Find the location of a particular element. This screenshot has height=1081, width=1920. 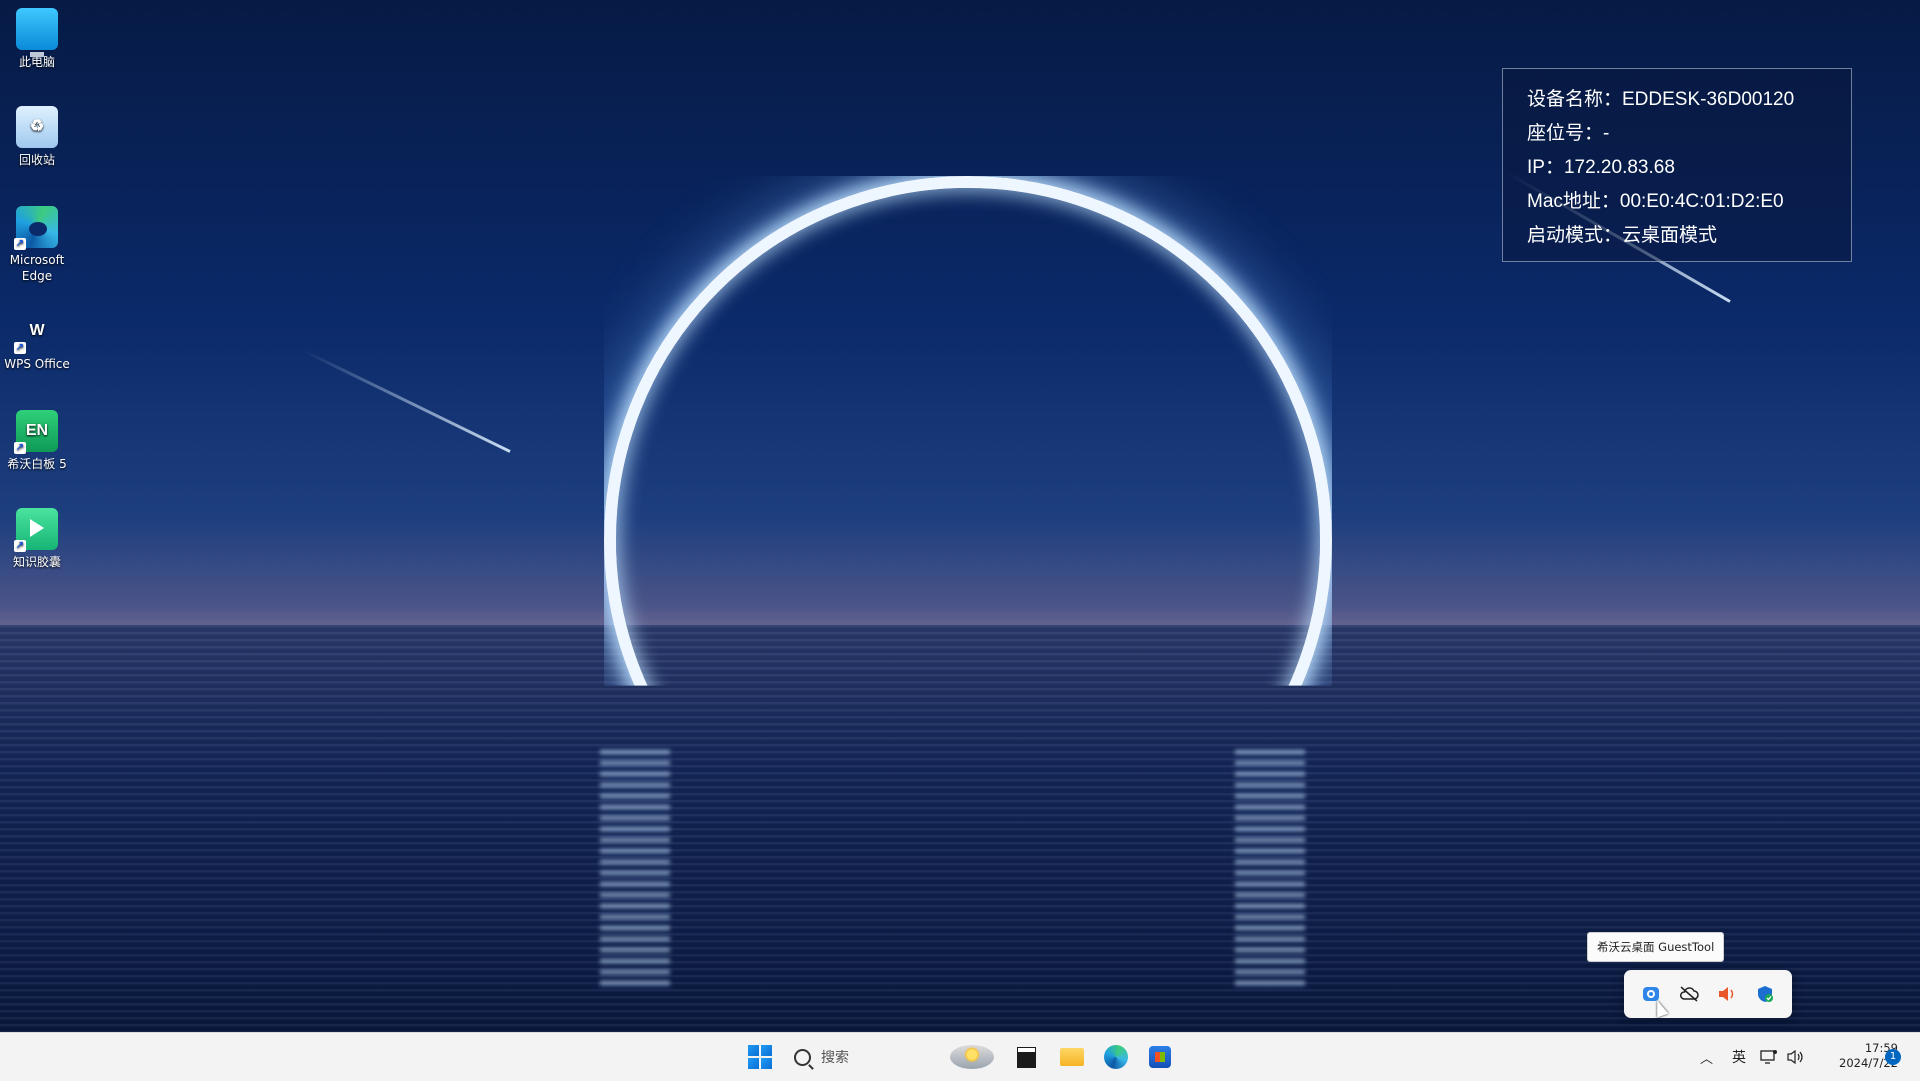

desktop-icon-label: 回收站 is located at coordinates (36, 160).